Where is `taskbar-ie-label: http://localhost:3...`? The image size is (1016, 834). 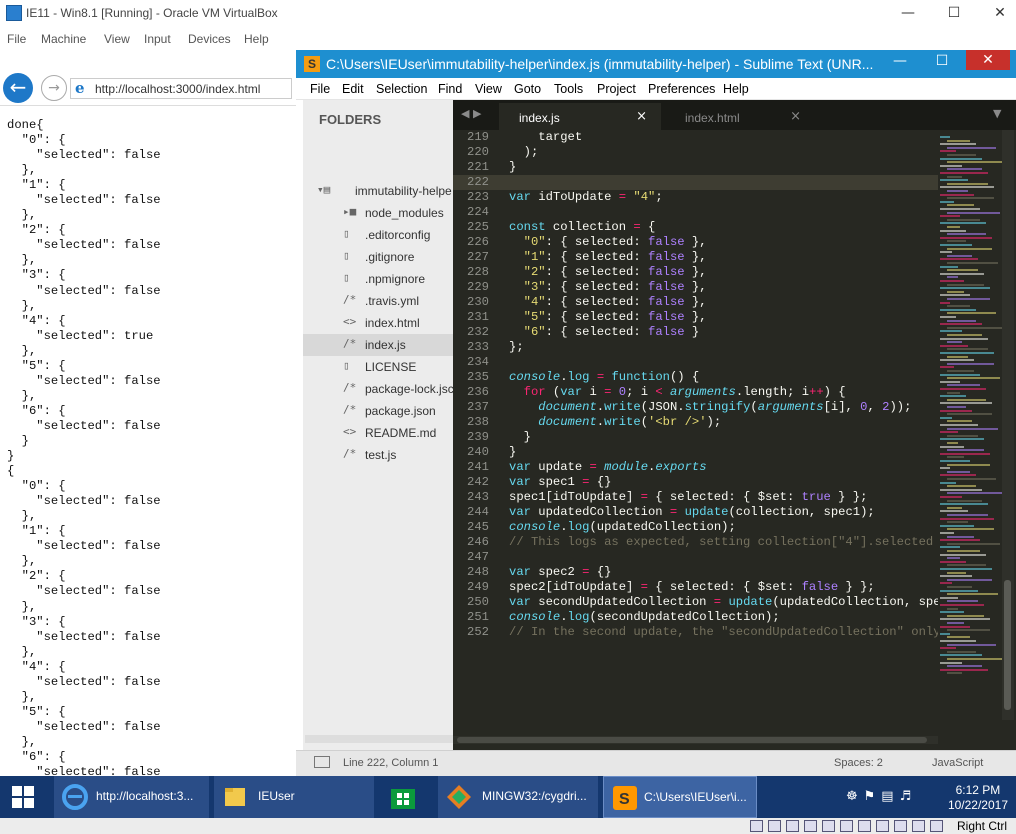
taskbar-ie-label: http://localhost:3... is located at coordinates (145, 796).